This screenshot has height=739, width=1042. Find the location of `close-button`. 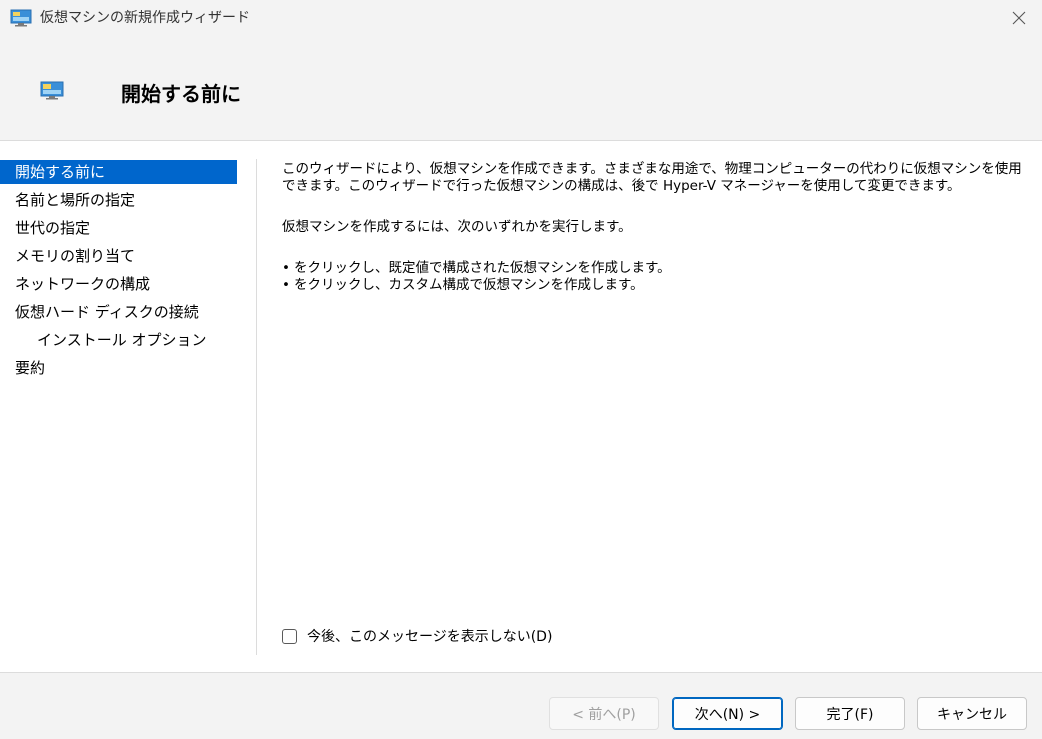

close-button is located at coordinates (1019, 18).